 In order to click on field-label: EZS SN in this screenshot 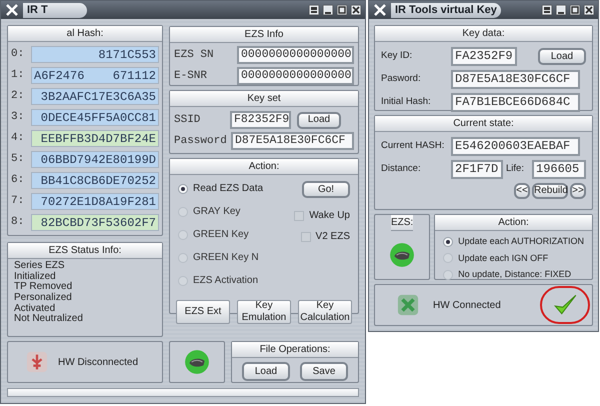, I will do `click(194, 55)`.